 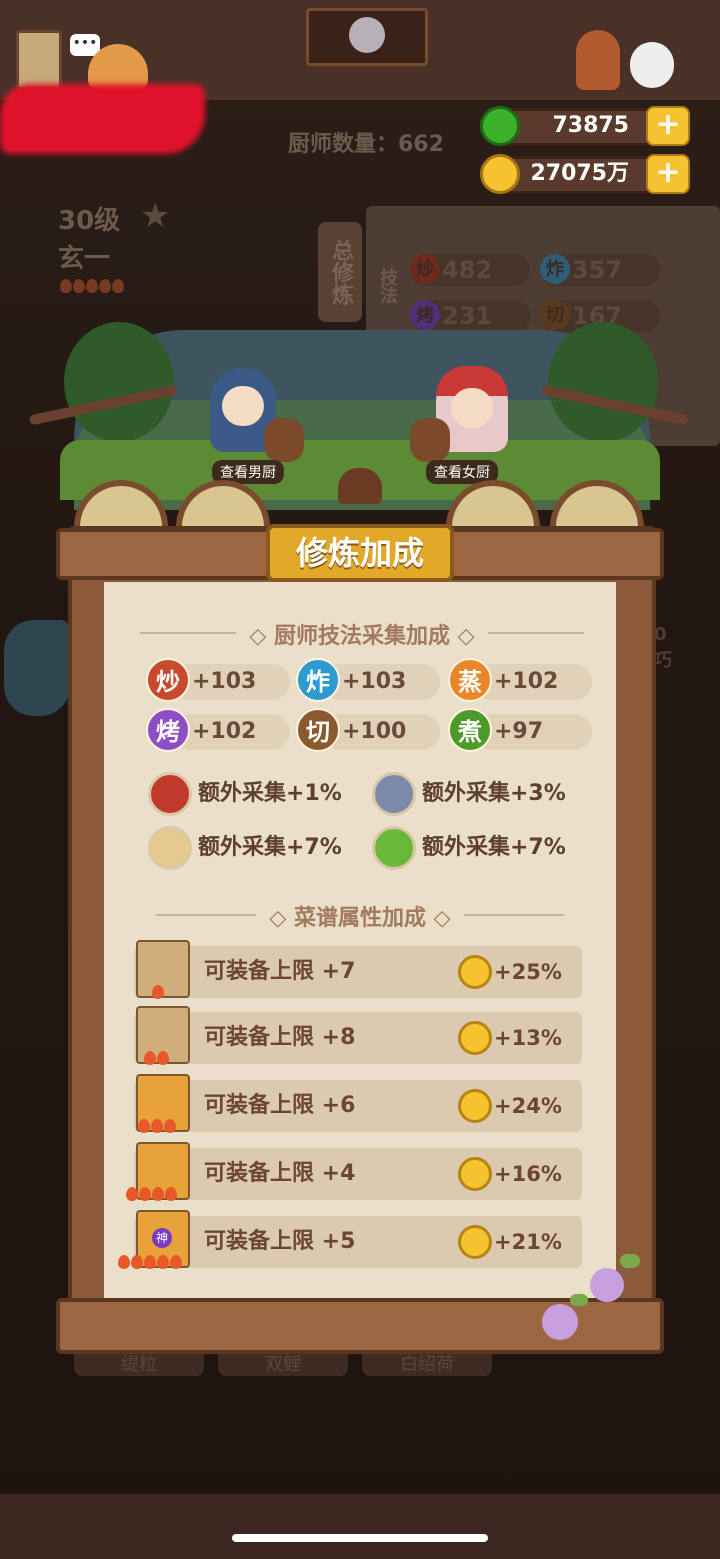 I want to click on add-jade-button: +, so click(x=668, y=126).